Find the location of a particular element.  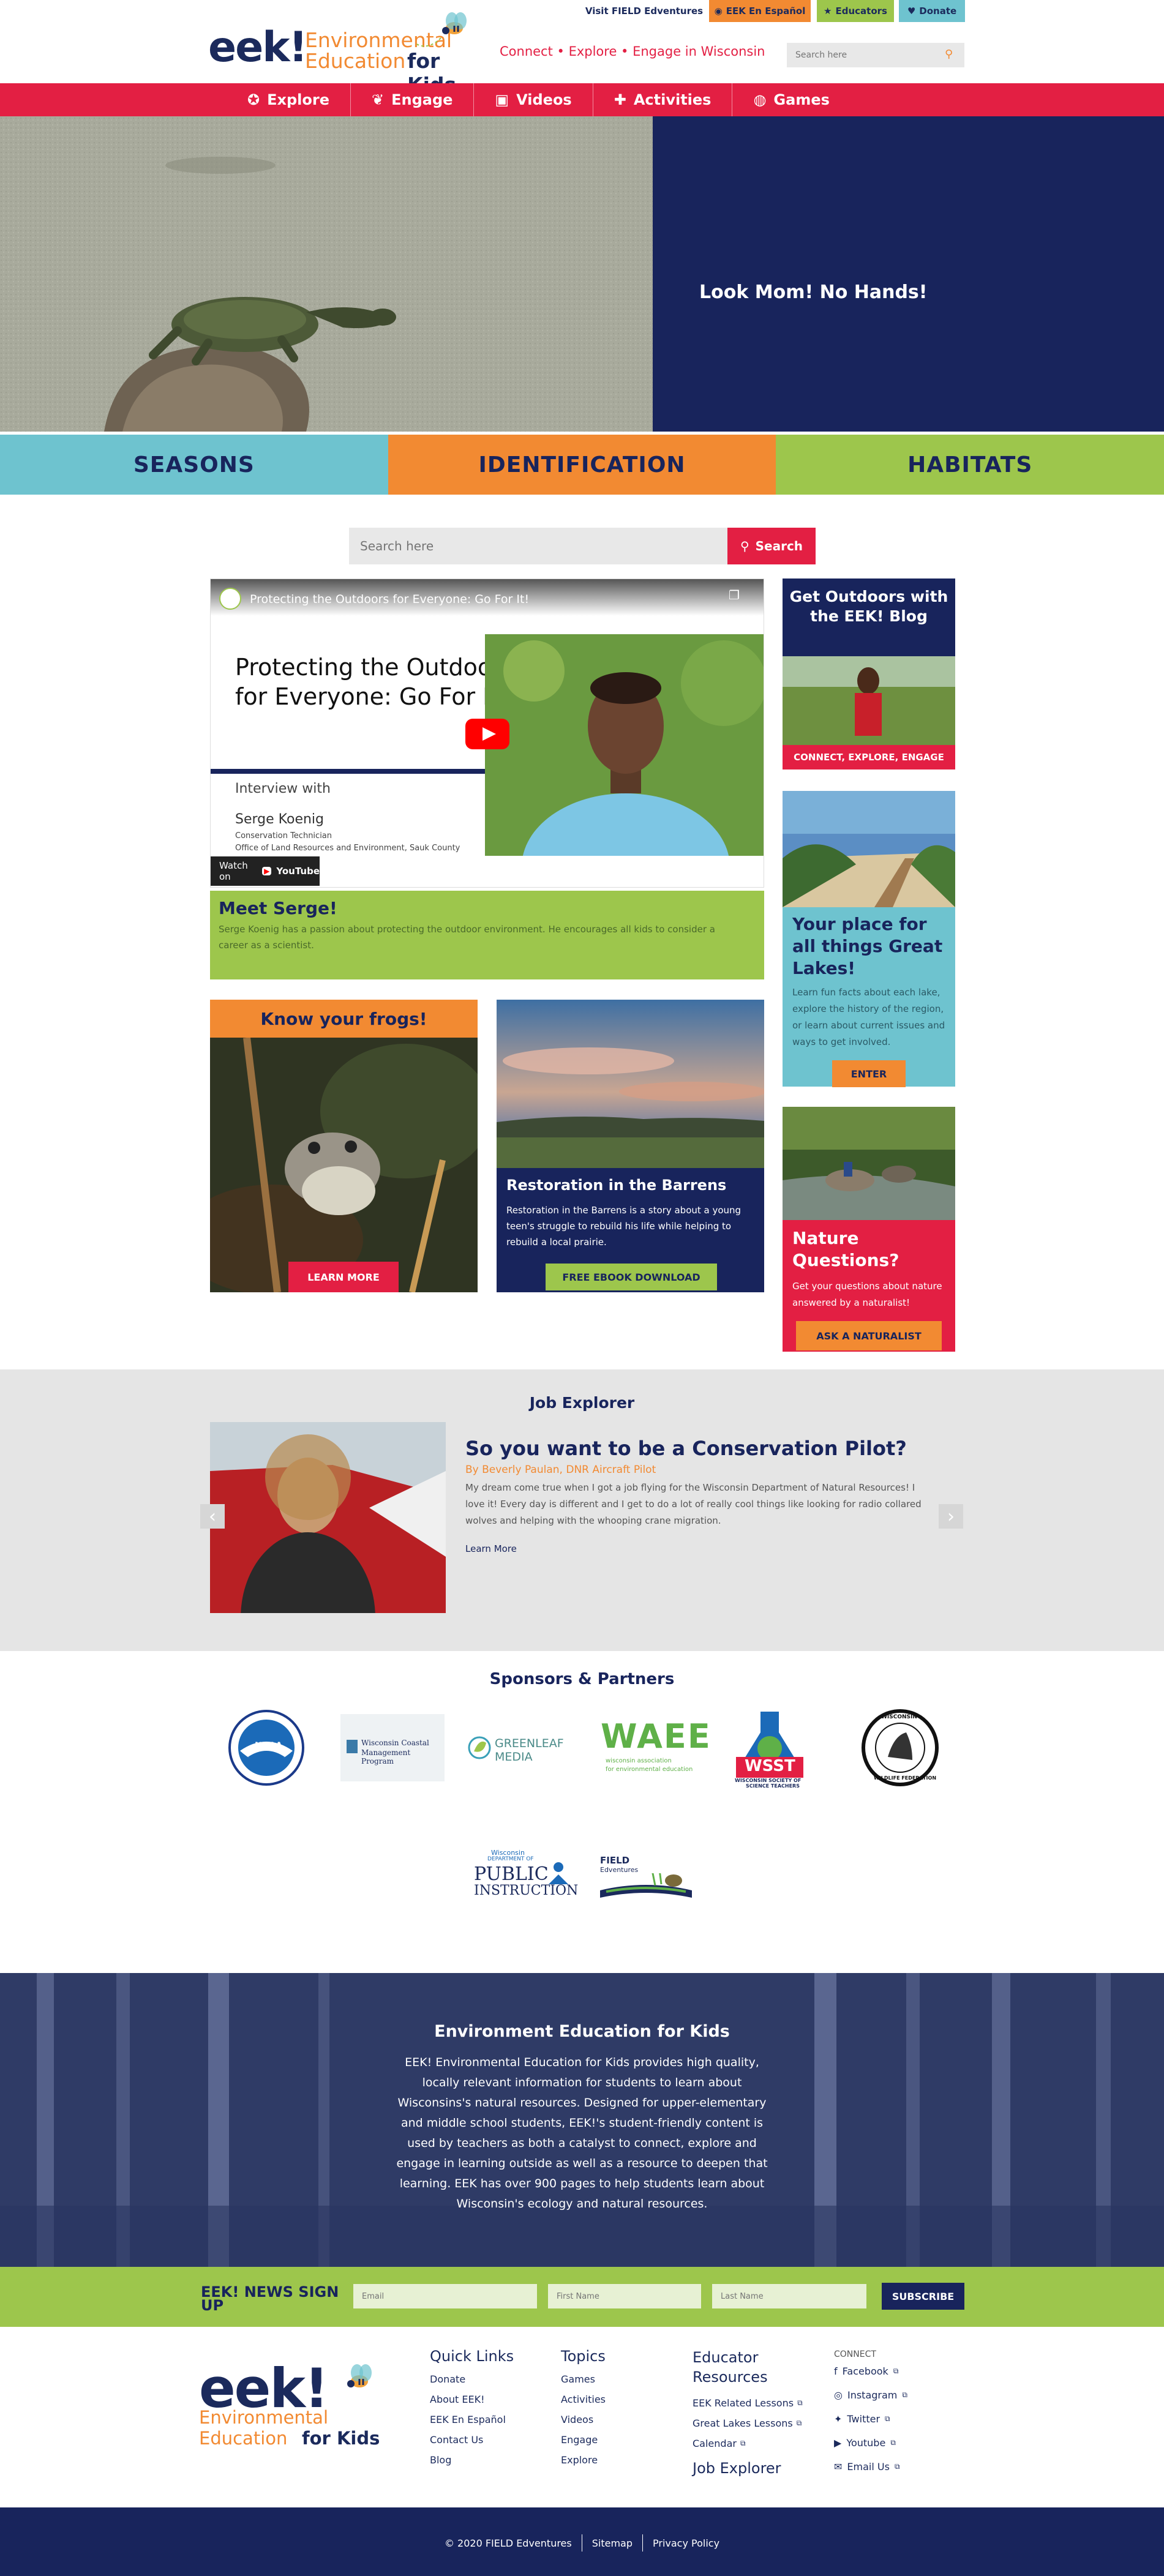

gamepad-icon: ◍ is located at coordinates (760, 100).